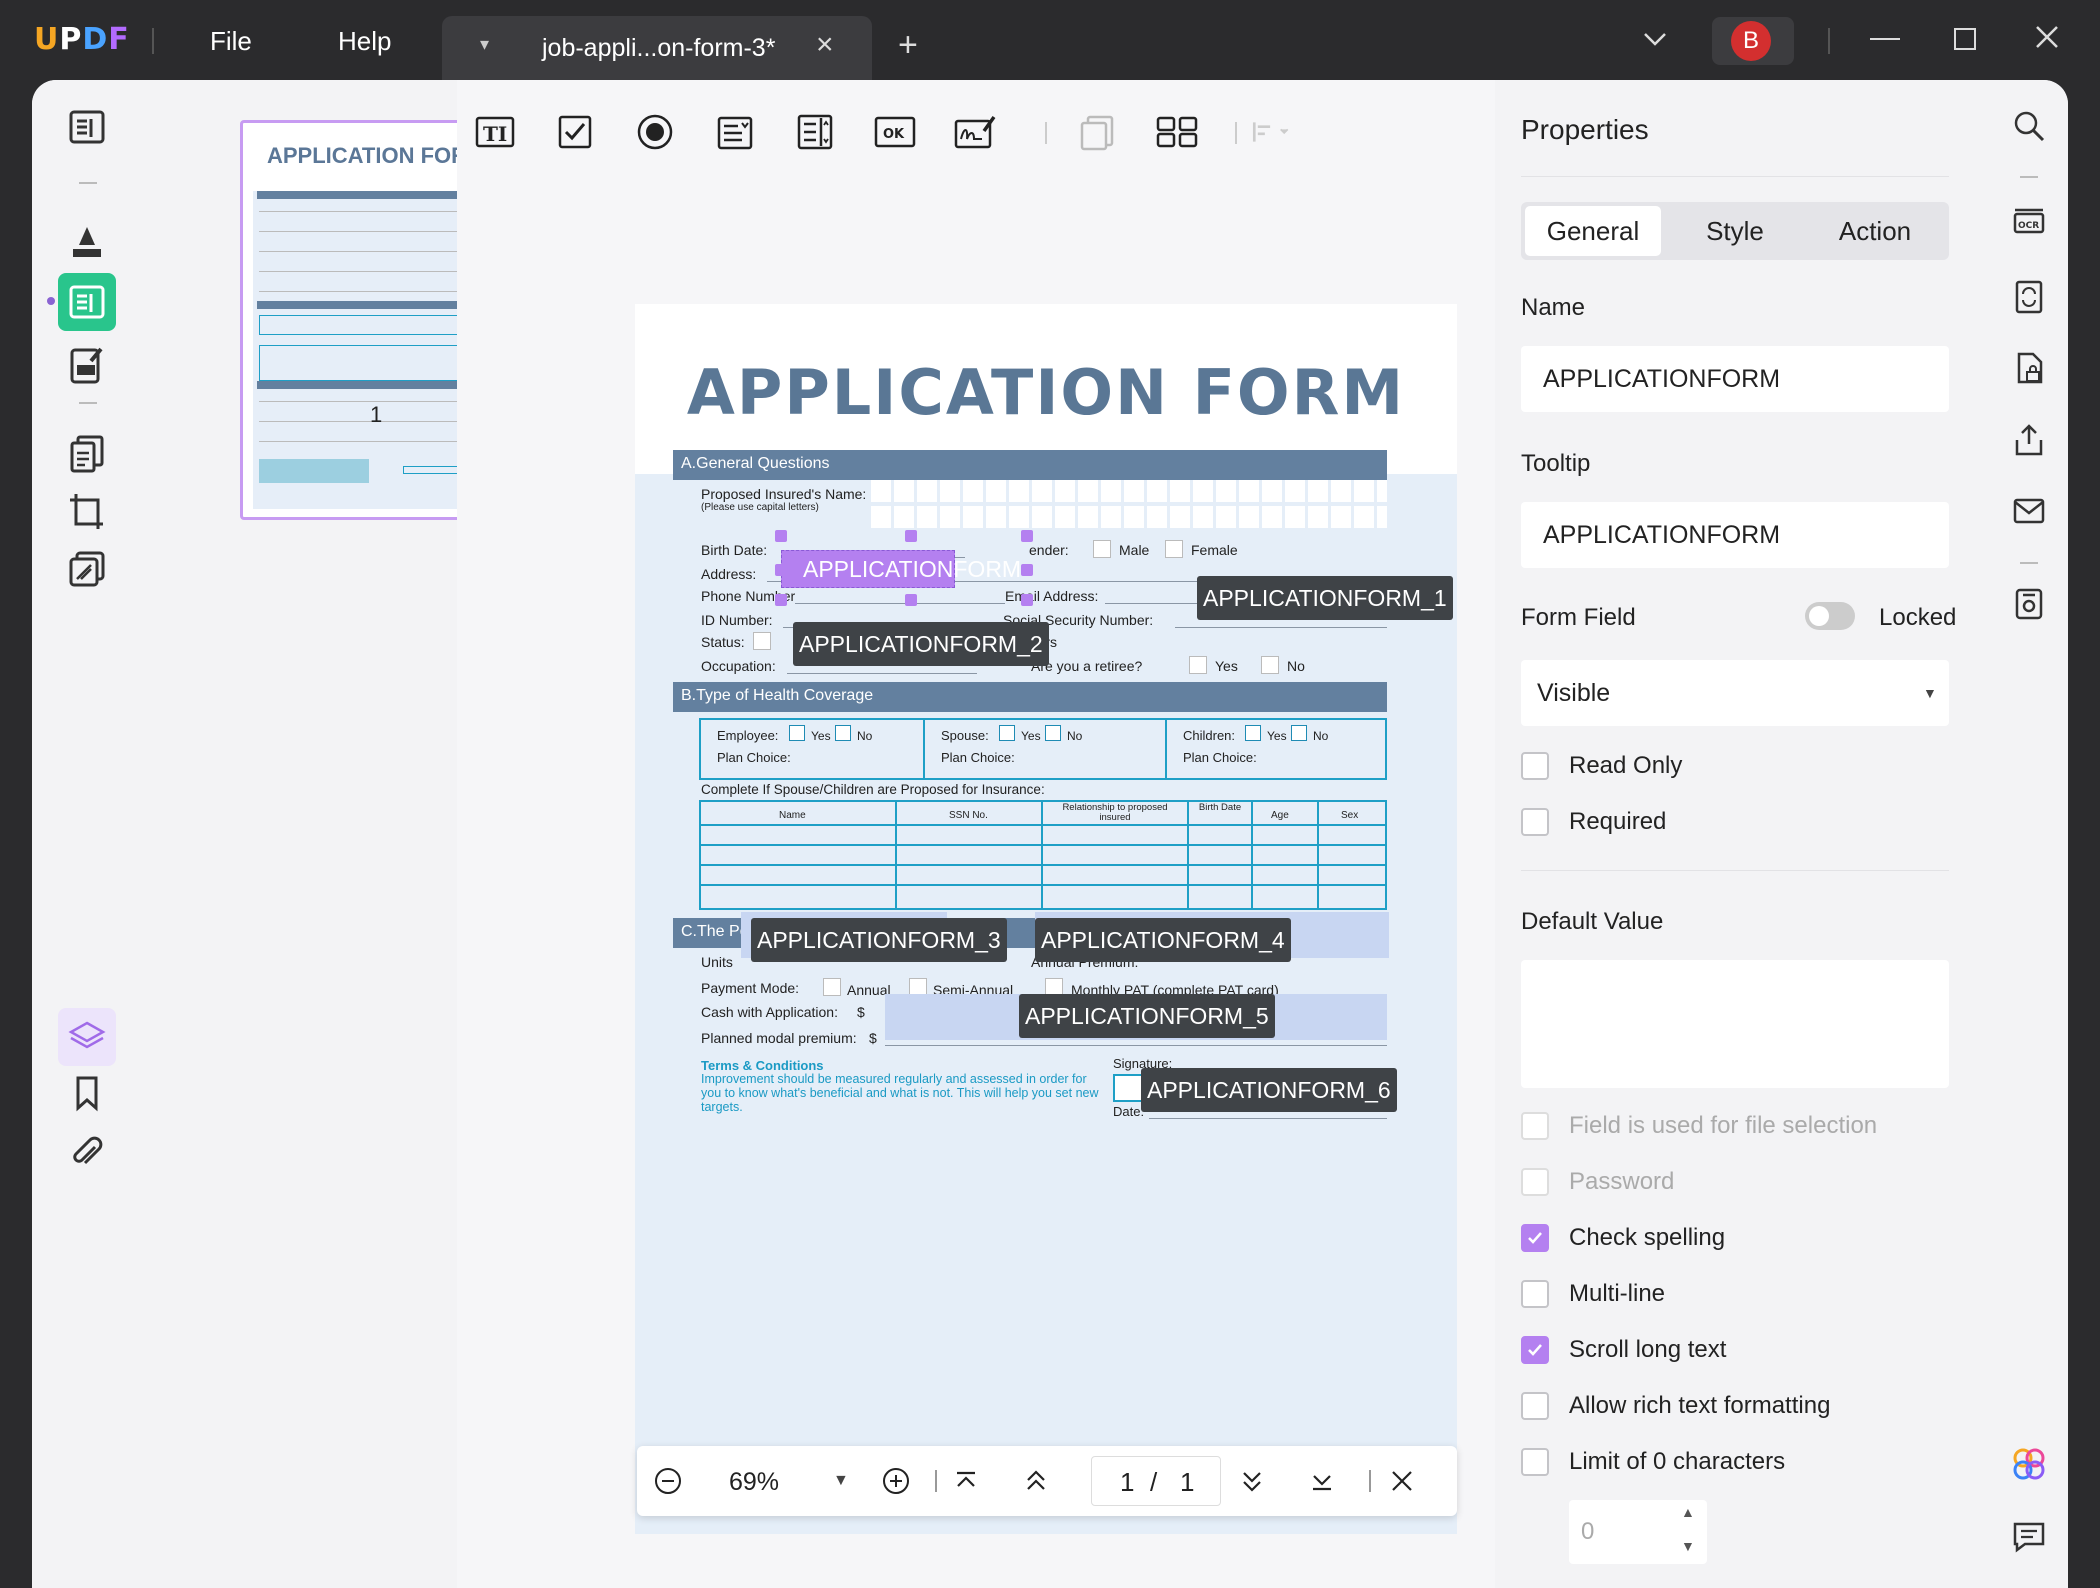 Image resolution: width=2100 pixels, height=1588 pixels. I want to click on page-number-input: 1 / 1, so click(1156, 1481).